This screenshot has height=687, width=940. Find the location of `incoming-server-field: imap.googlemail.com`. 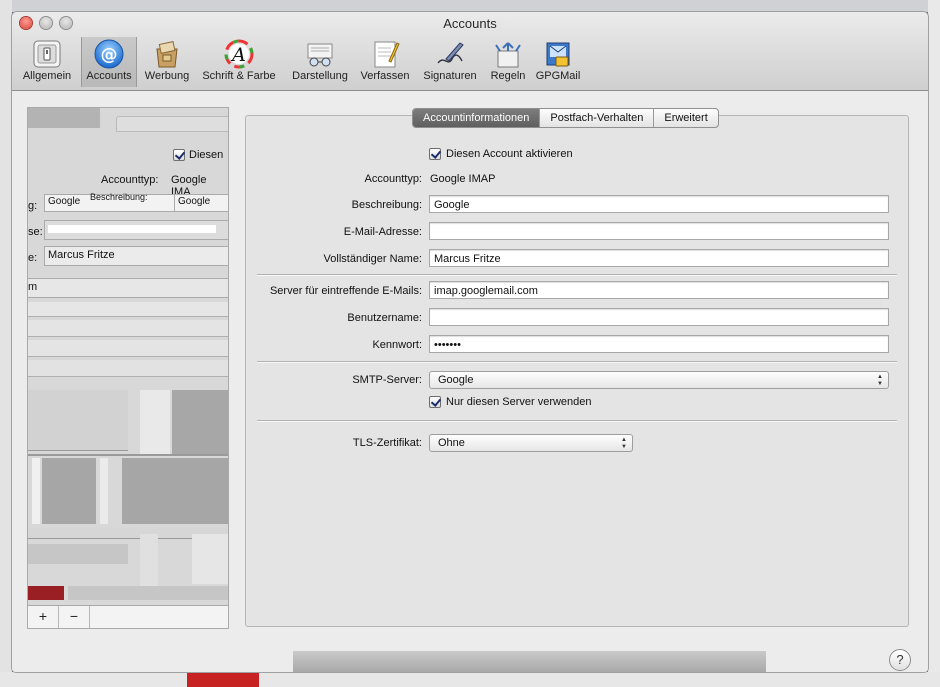

incoming-server-field: imap.googlemail.com is located at coordinates (659, 290).